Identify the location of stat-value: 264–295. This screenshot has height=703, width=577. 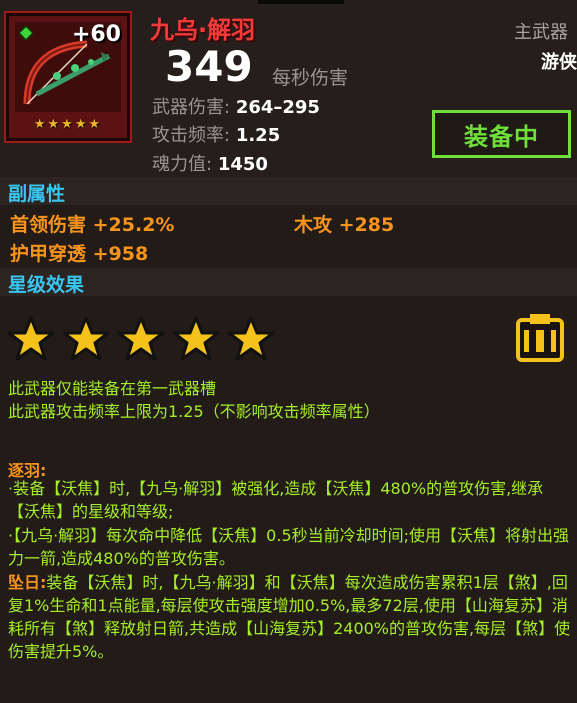
(277, 107).